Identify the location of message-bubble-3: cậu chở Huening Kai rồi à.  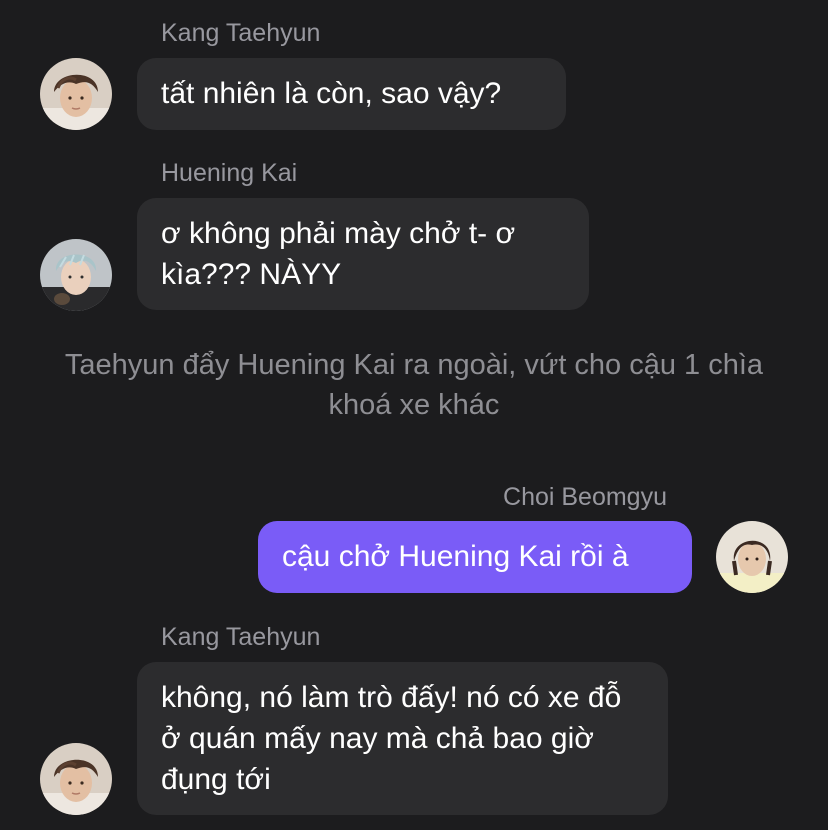
(475, 557).